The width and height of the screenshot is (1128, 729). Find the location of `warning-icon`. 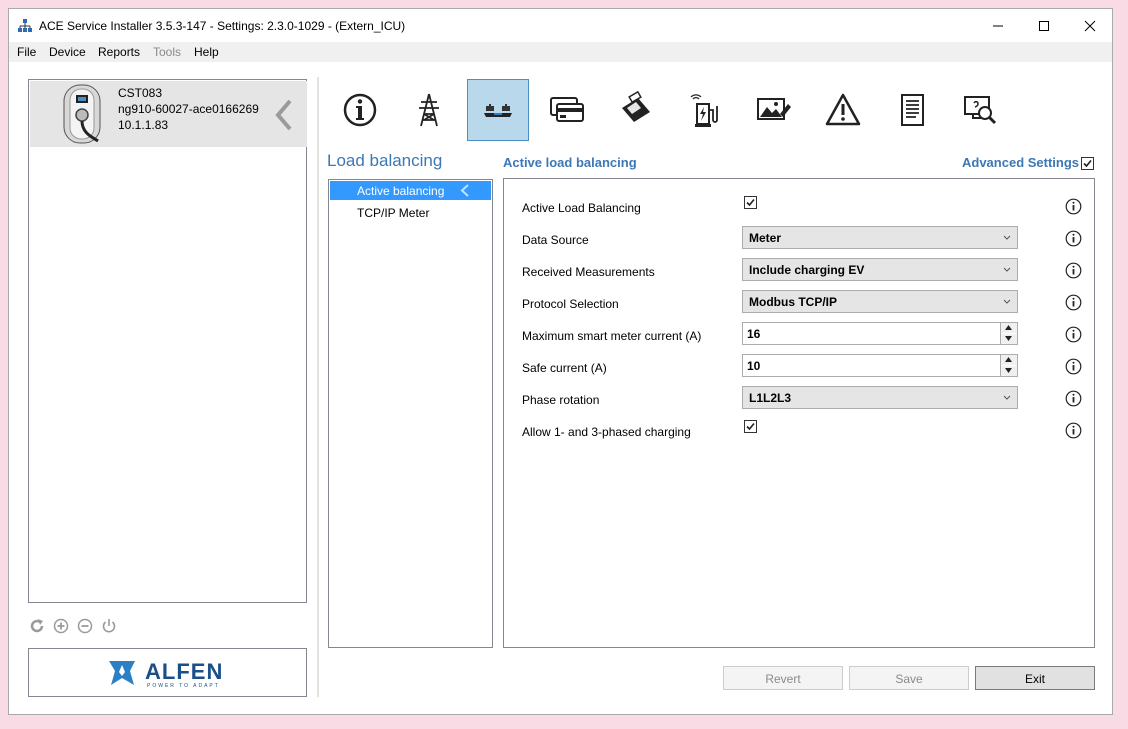

warning-icon is located at coordinates (843, 109).